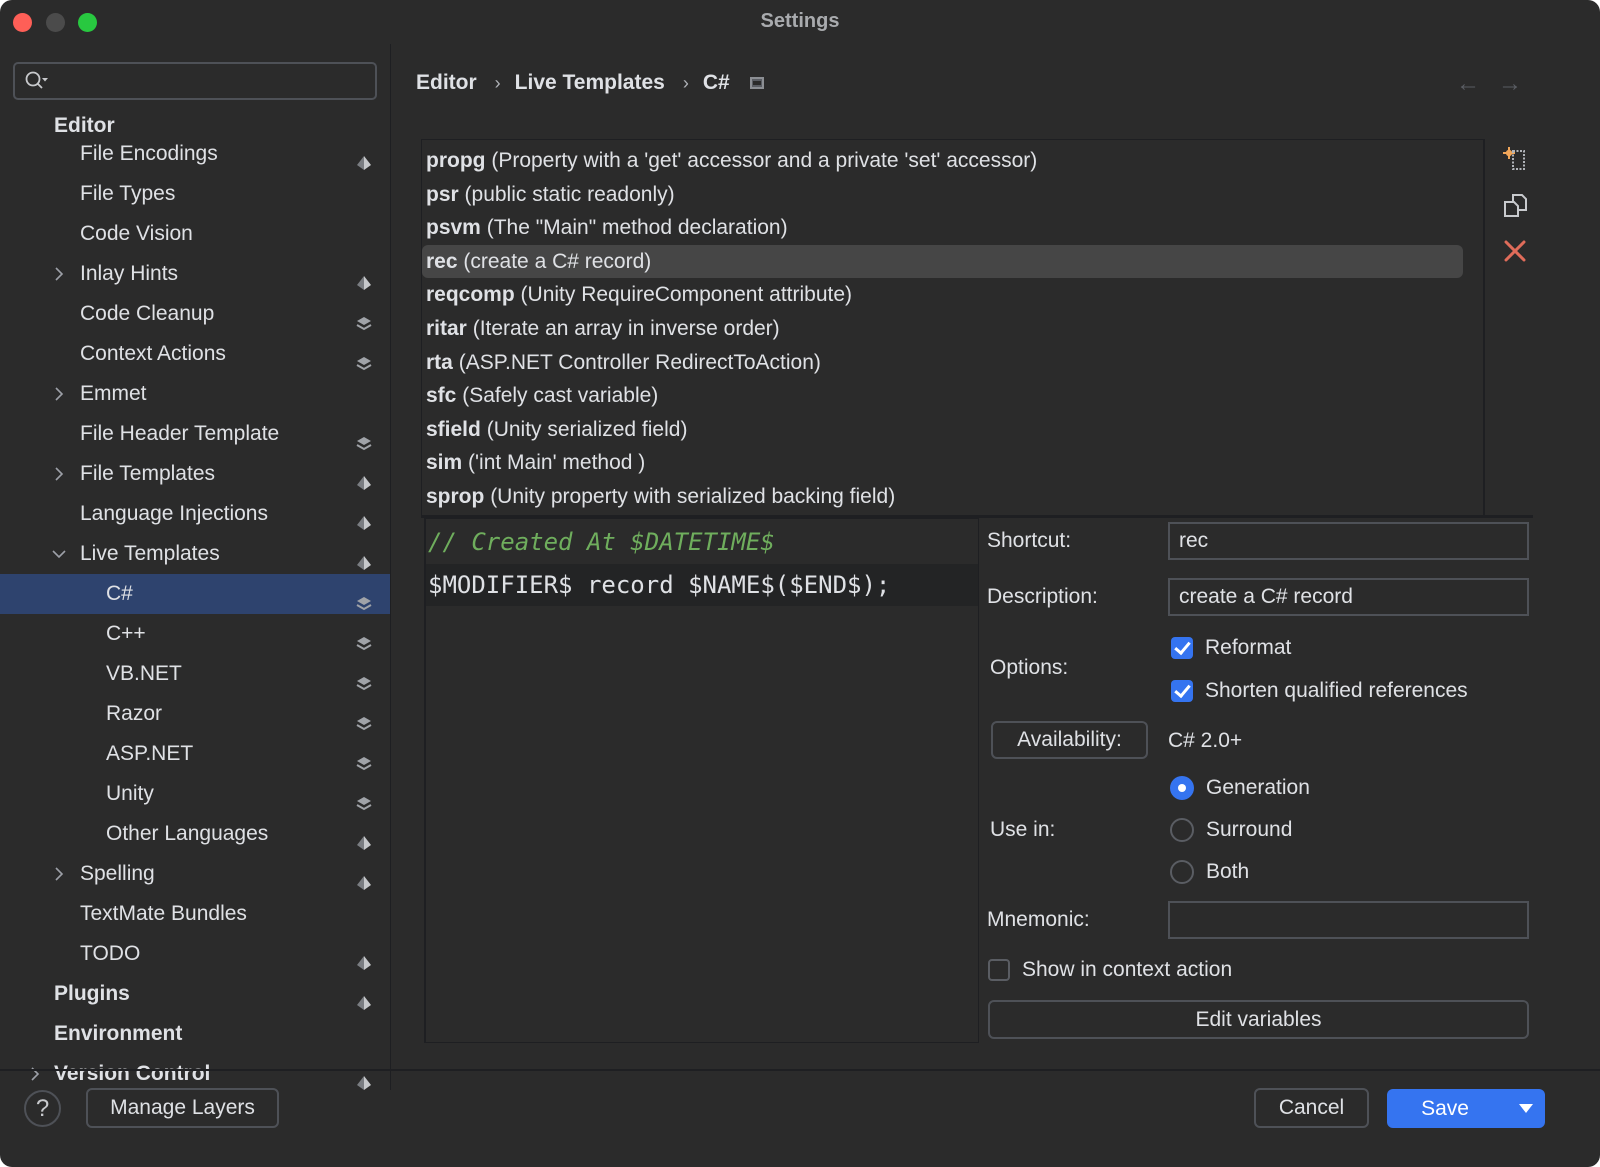 This screenshot has width=1600, height=1167. Describe the element at coordinates (686, 295) in the screenshot. I see `template-description: (Unity RequireComponent attribute)` at that location.